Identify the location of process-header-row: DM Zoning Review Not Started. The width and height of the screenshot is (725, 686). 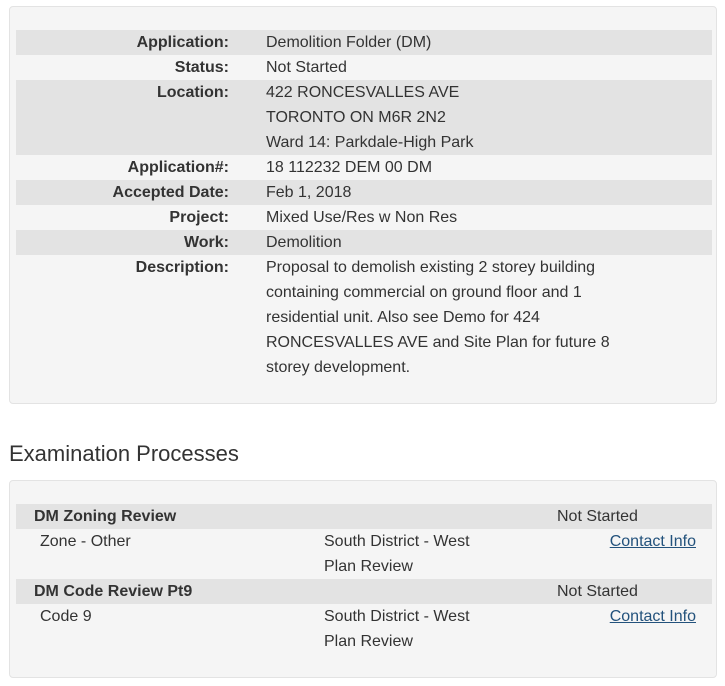
(364, 516).